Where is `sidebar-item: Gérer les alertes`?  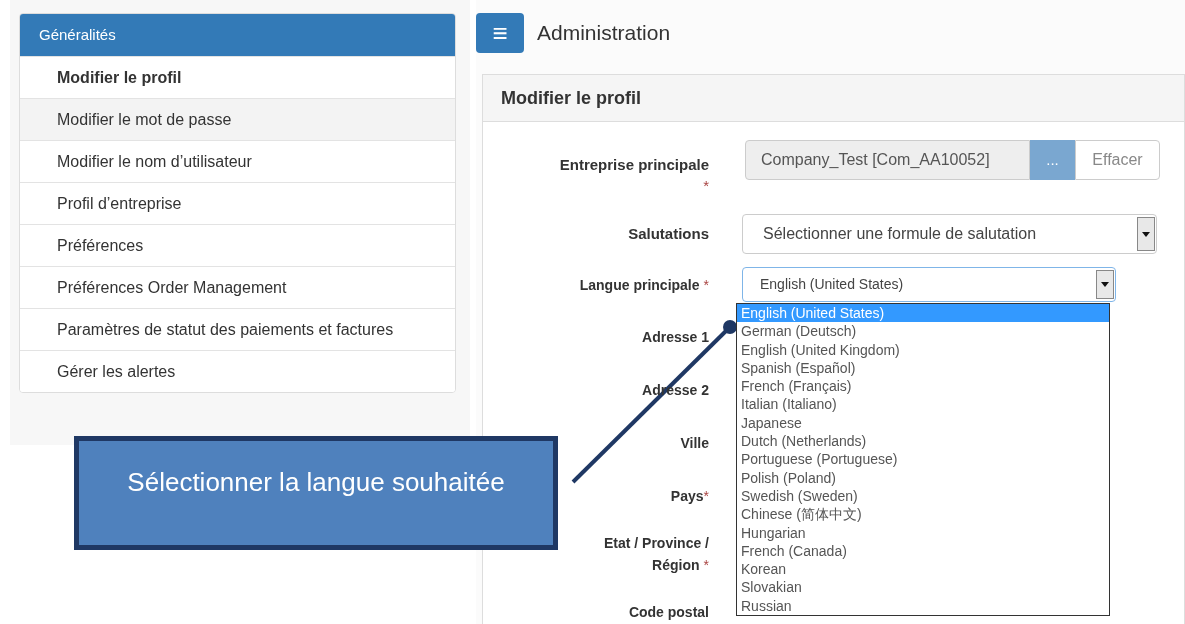 sidebar-item: Gérer les alertes is located at coordinates (237, 371).